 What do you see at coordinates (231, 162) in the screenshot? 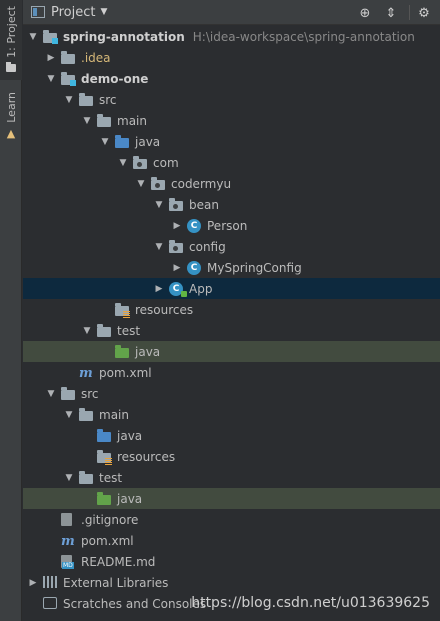
I see `tree-row: ▼ com` at bounding box center [231, 162].